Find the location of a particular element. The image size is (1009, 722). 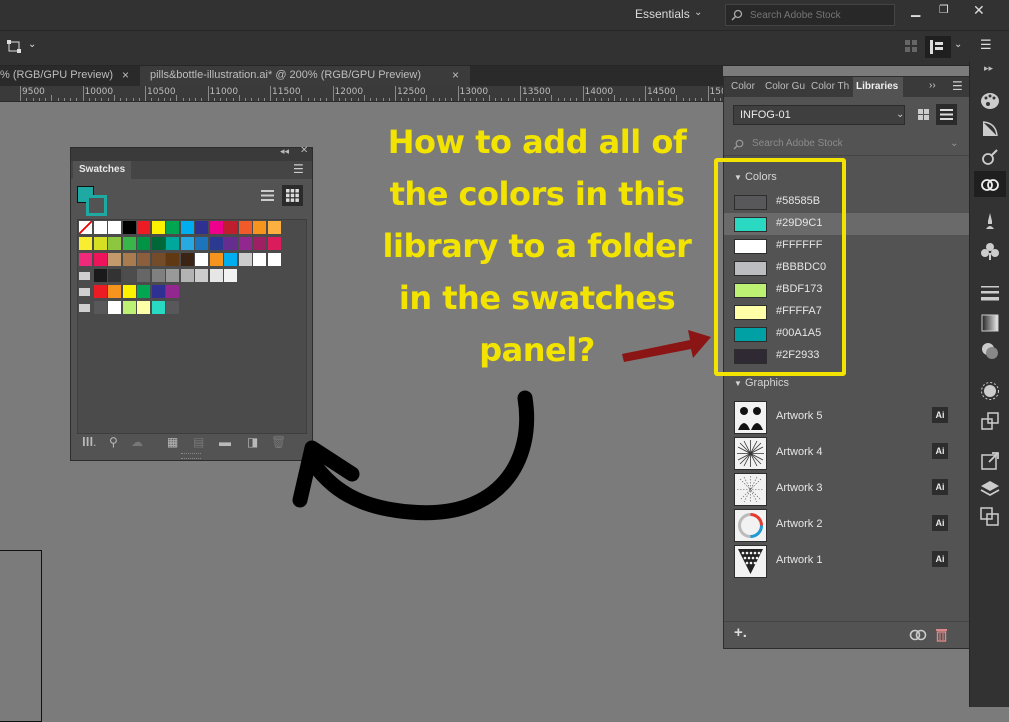

red-arrow is located at coordinates (666, 346).